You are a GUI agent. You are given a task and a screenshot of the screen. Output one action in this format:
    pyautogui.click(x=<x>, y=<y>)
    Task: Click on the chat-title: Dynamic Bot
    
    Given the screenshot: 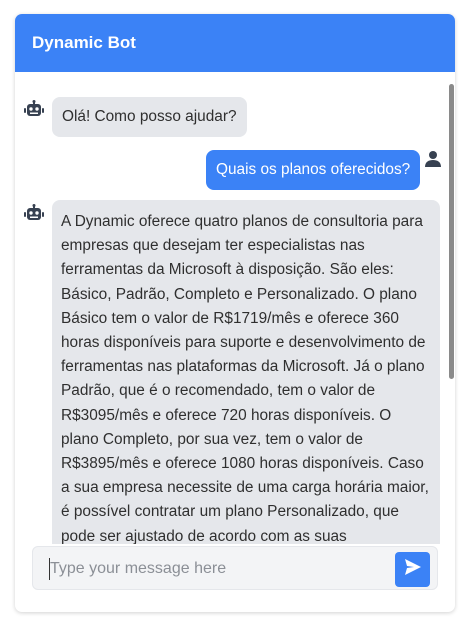 What is the action you would take?
    pyautogui.click(x=84, y=42)
    